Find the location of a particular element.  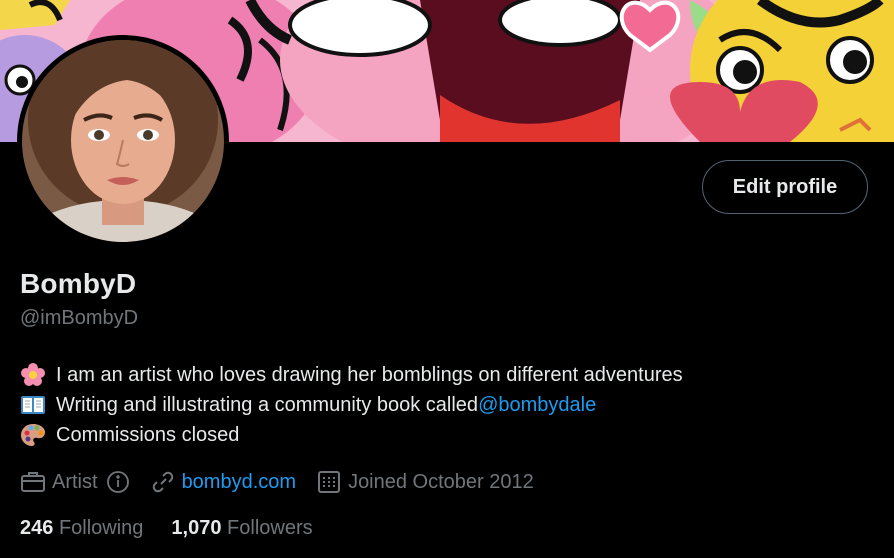

open-book-emoji-icon is located at coordinates (33, 405).